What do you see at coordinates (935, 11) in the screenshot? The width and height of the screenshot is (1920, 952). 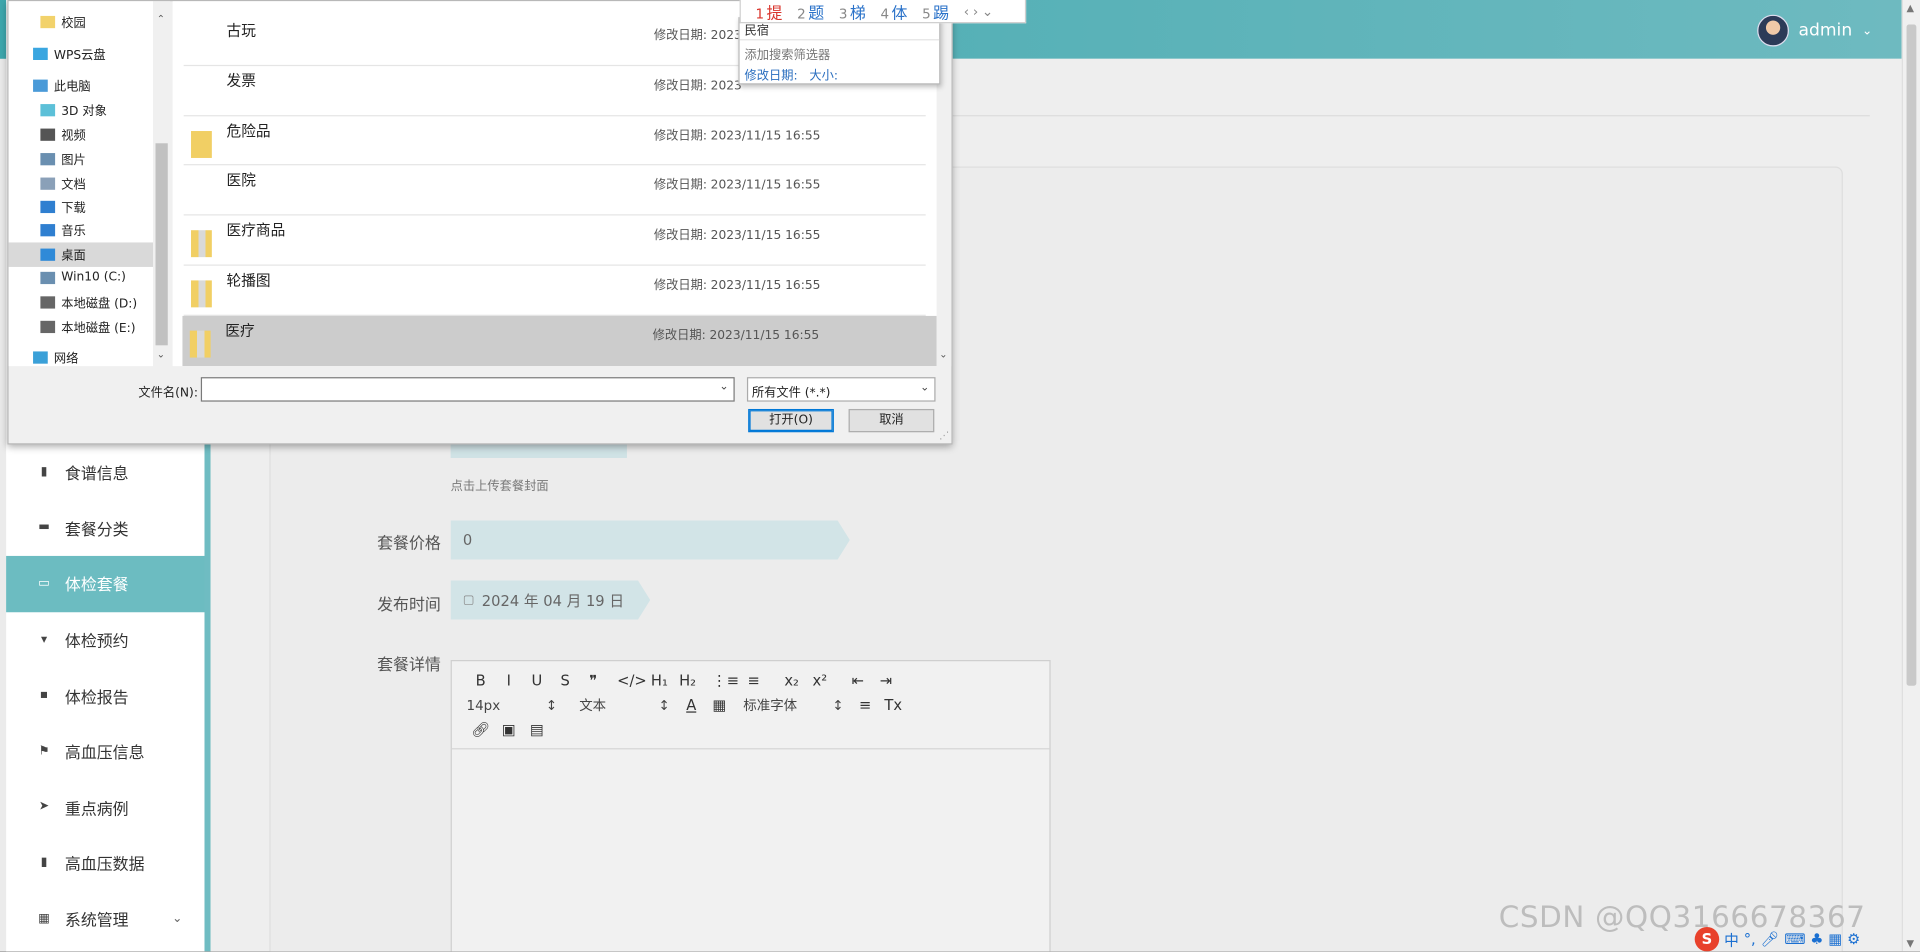 I see `ime-candidate: 5踢` at bounding box center [935, 11].